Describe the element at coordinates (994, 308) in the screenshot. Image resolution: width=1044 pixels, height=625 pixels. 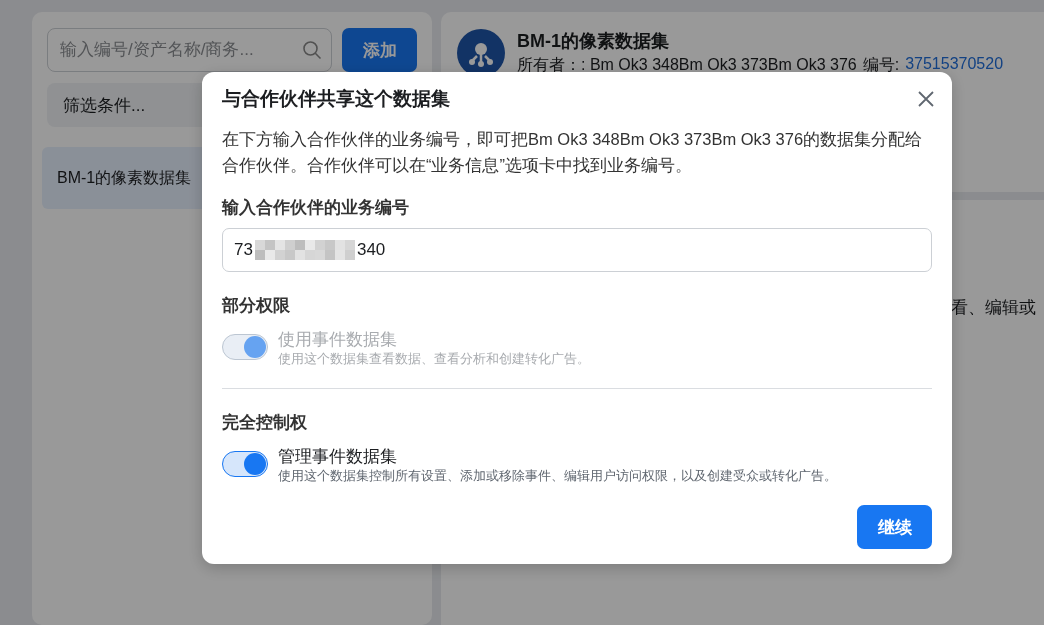
I see `description-text: 看、编辑或` at that location.